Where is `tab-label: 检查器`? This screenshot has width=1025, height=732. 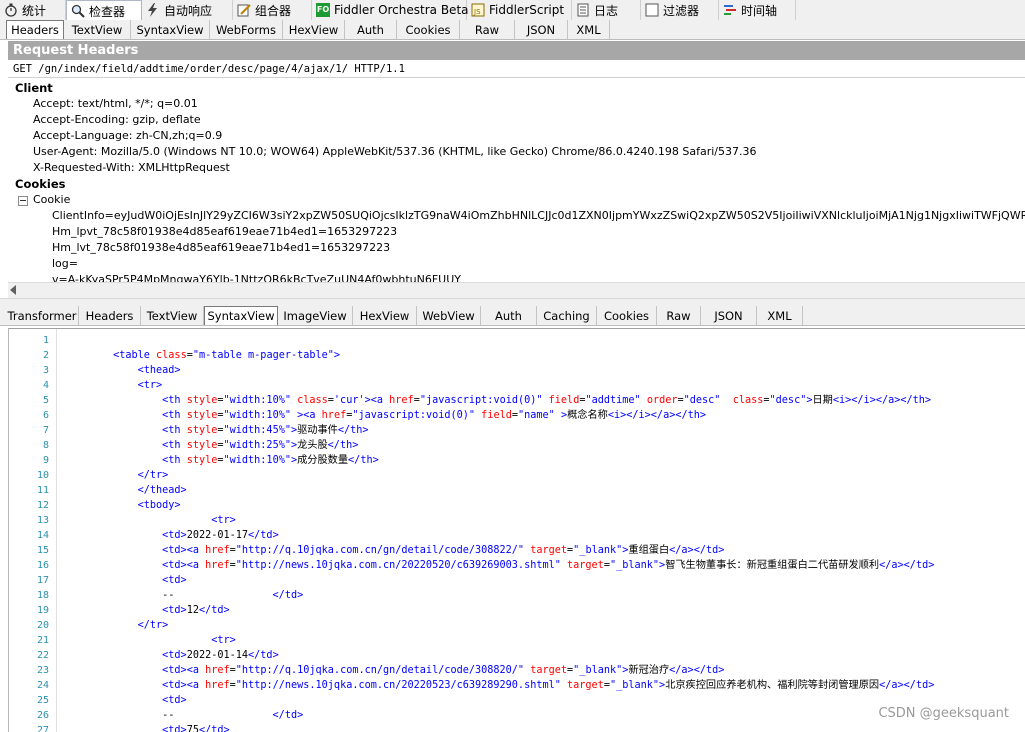
tab-label: 检查器 is located at coordinates (107, 11).